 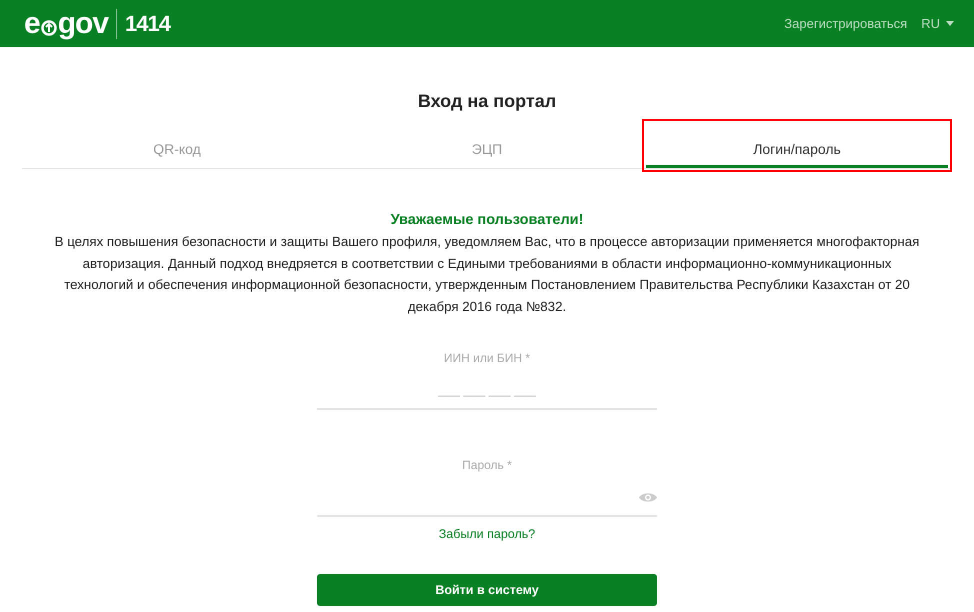 What do you see at coordinates (937, 23) in the screenshot?
I see `language-dropdown: RU` at bounding box center [937, 23].